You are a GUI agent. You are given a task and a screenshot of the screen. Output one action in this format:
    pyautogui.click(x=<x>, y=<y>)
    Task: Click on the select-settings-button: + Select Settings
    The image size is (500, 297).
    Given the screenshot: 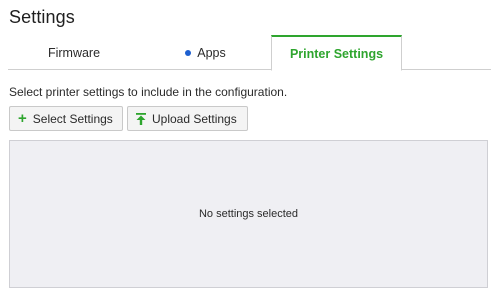 What is the action you would take?
    pyautogui.click(x=66, y=118)
    